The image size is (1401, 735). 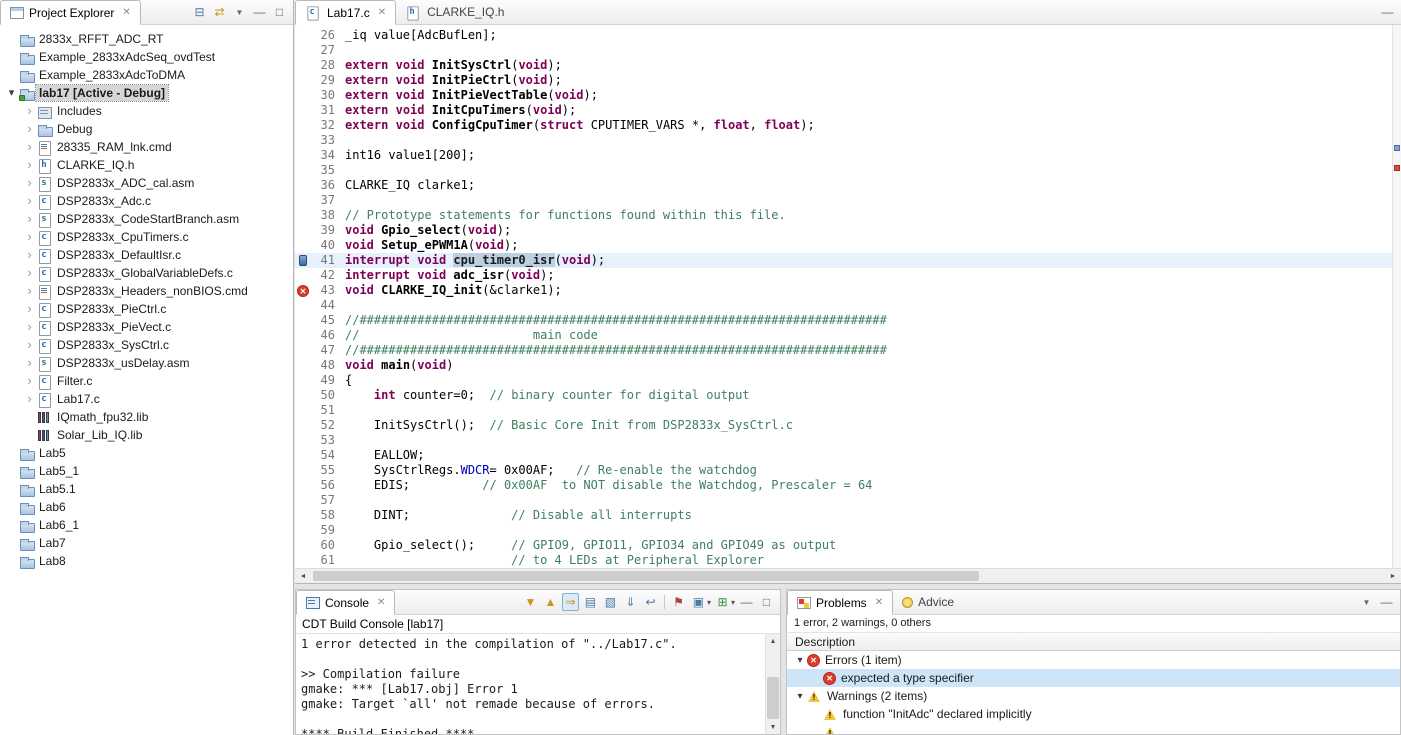 I want to click on tree-item: › c DSP2833x_Adc.c, so click(x=146, y=201).